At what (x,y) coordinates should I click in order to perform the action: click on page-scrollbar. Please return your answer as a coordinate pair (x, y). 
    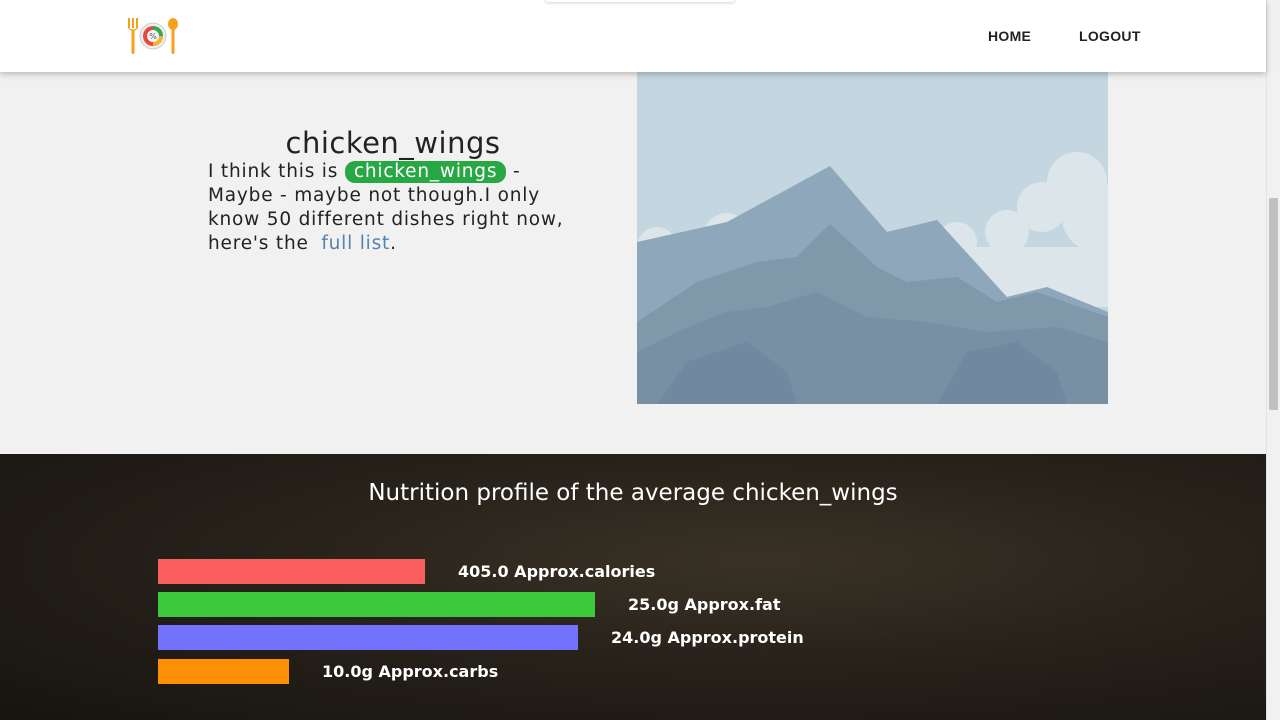
    Looking at the image, I should click on (1273, 360).